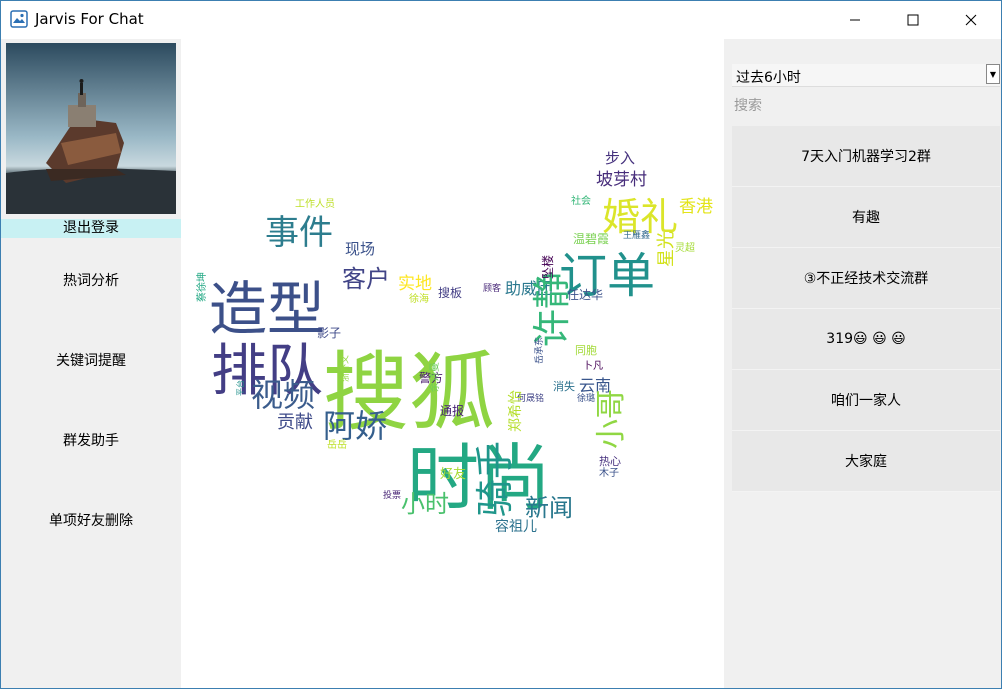 The height and width of the screenshot is (689, 1002). I want to click on wordcloud-word: 岳岳, so click(337, 445).